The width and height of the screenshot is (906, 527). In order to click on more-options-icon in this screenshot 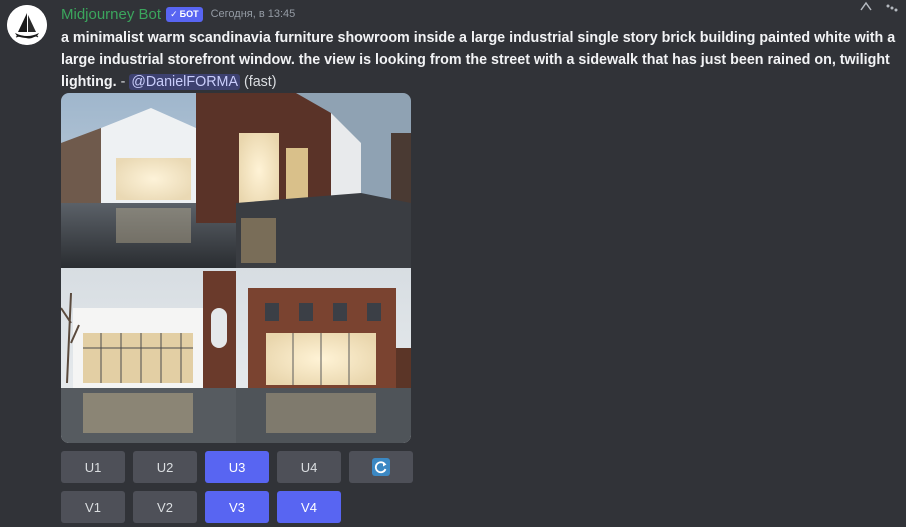, I will do `click(892, 7)`.